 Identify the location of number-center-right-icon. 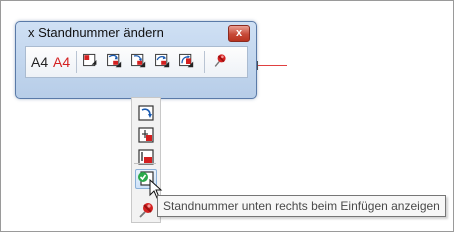
(146, 135).